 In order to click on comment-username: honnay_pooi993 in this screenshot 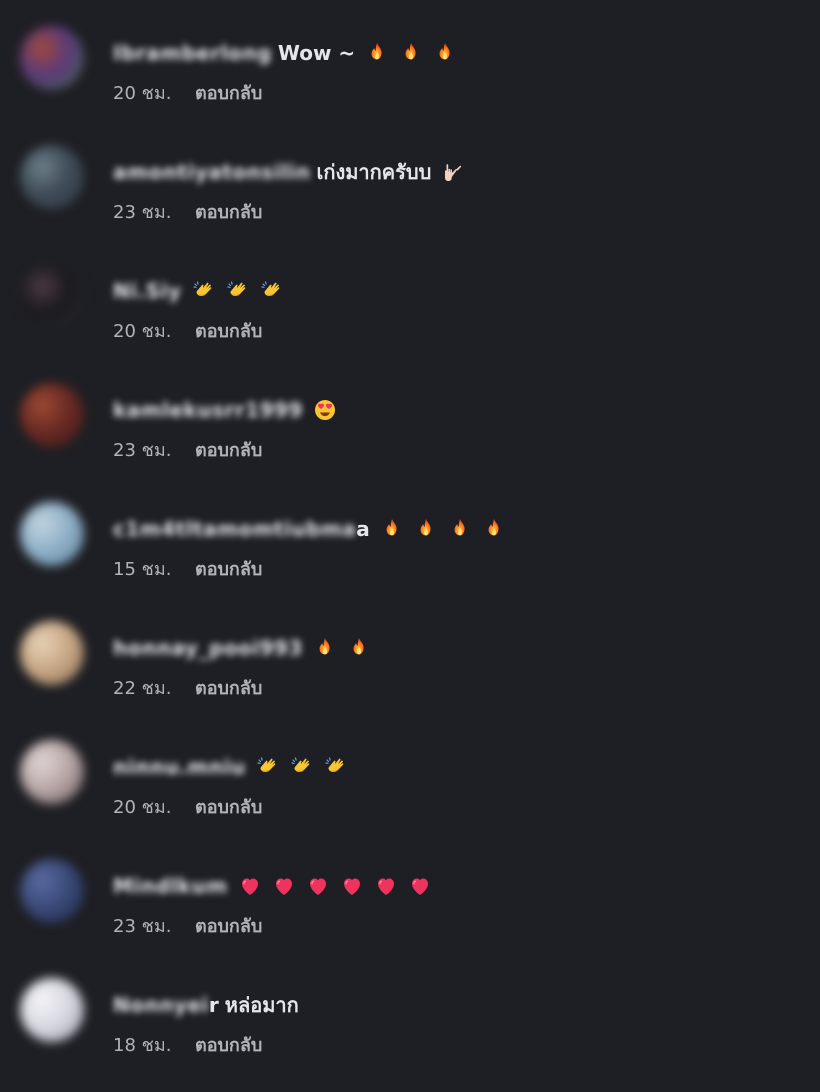, I will do `click(208, 648)`.